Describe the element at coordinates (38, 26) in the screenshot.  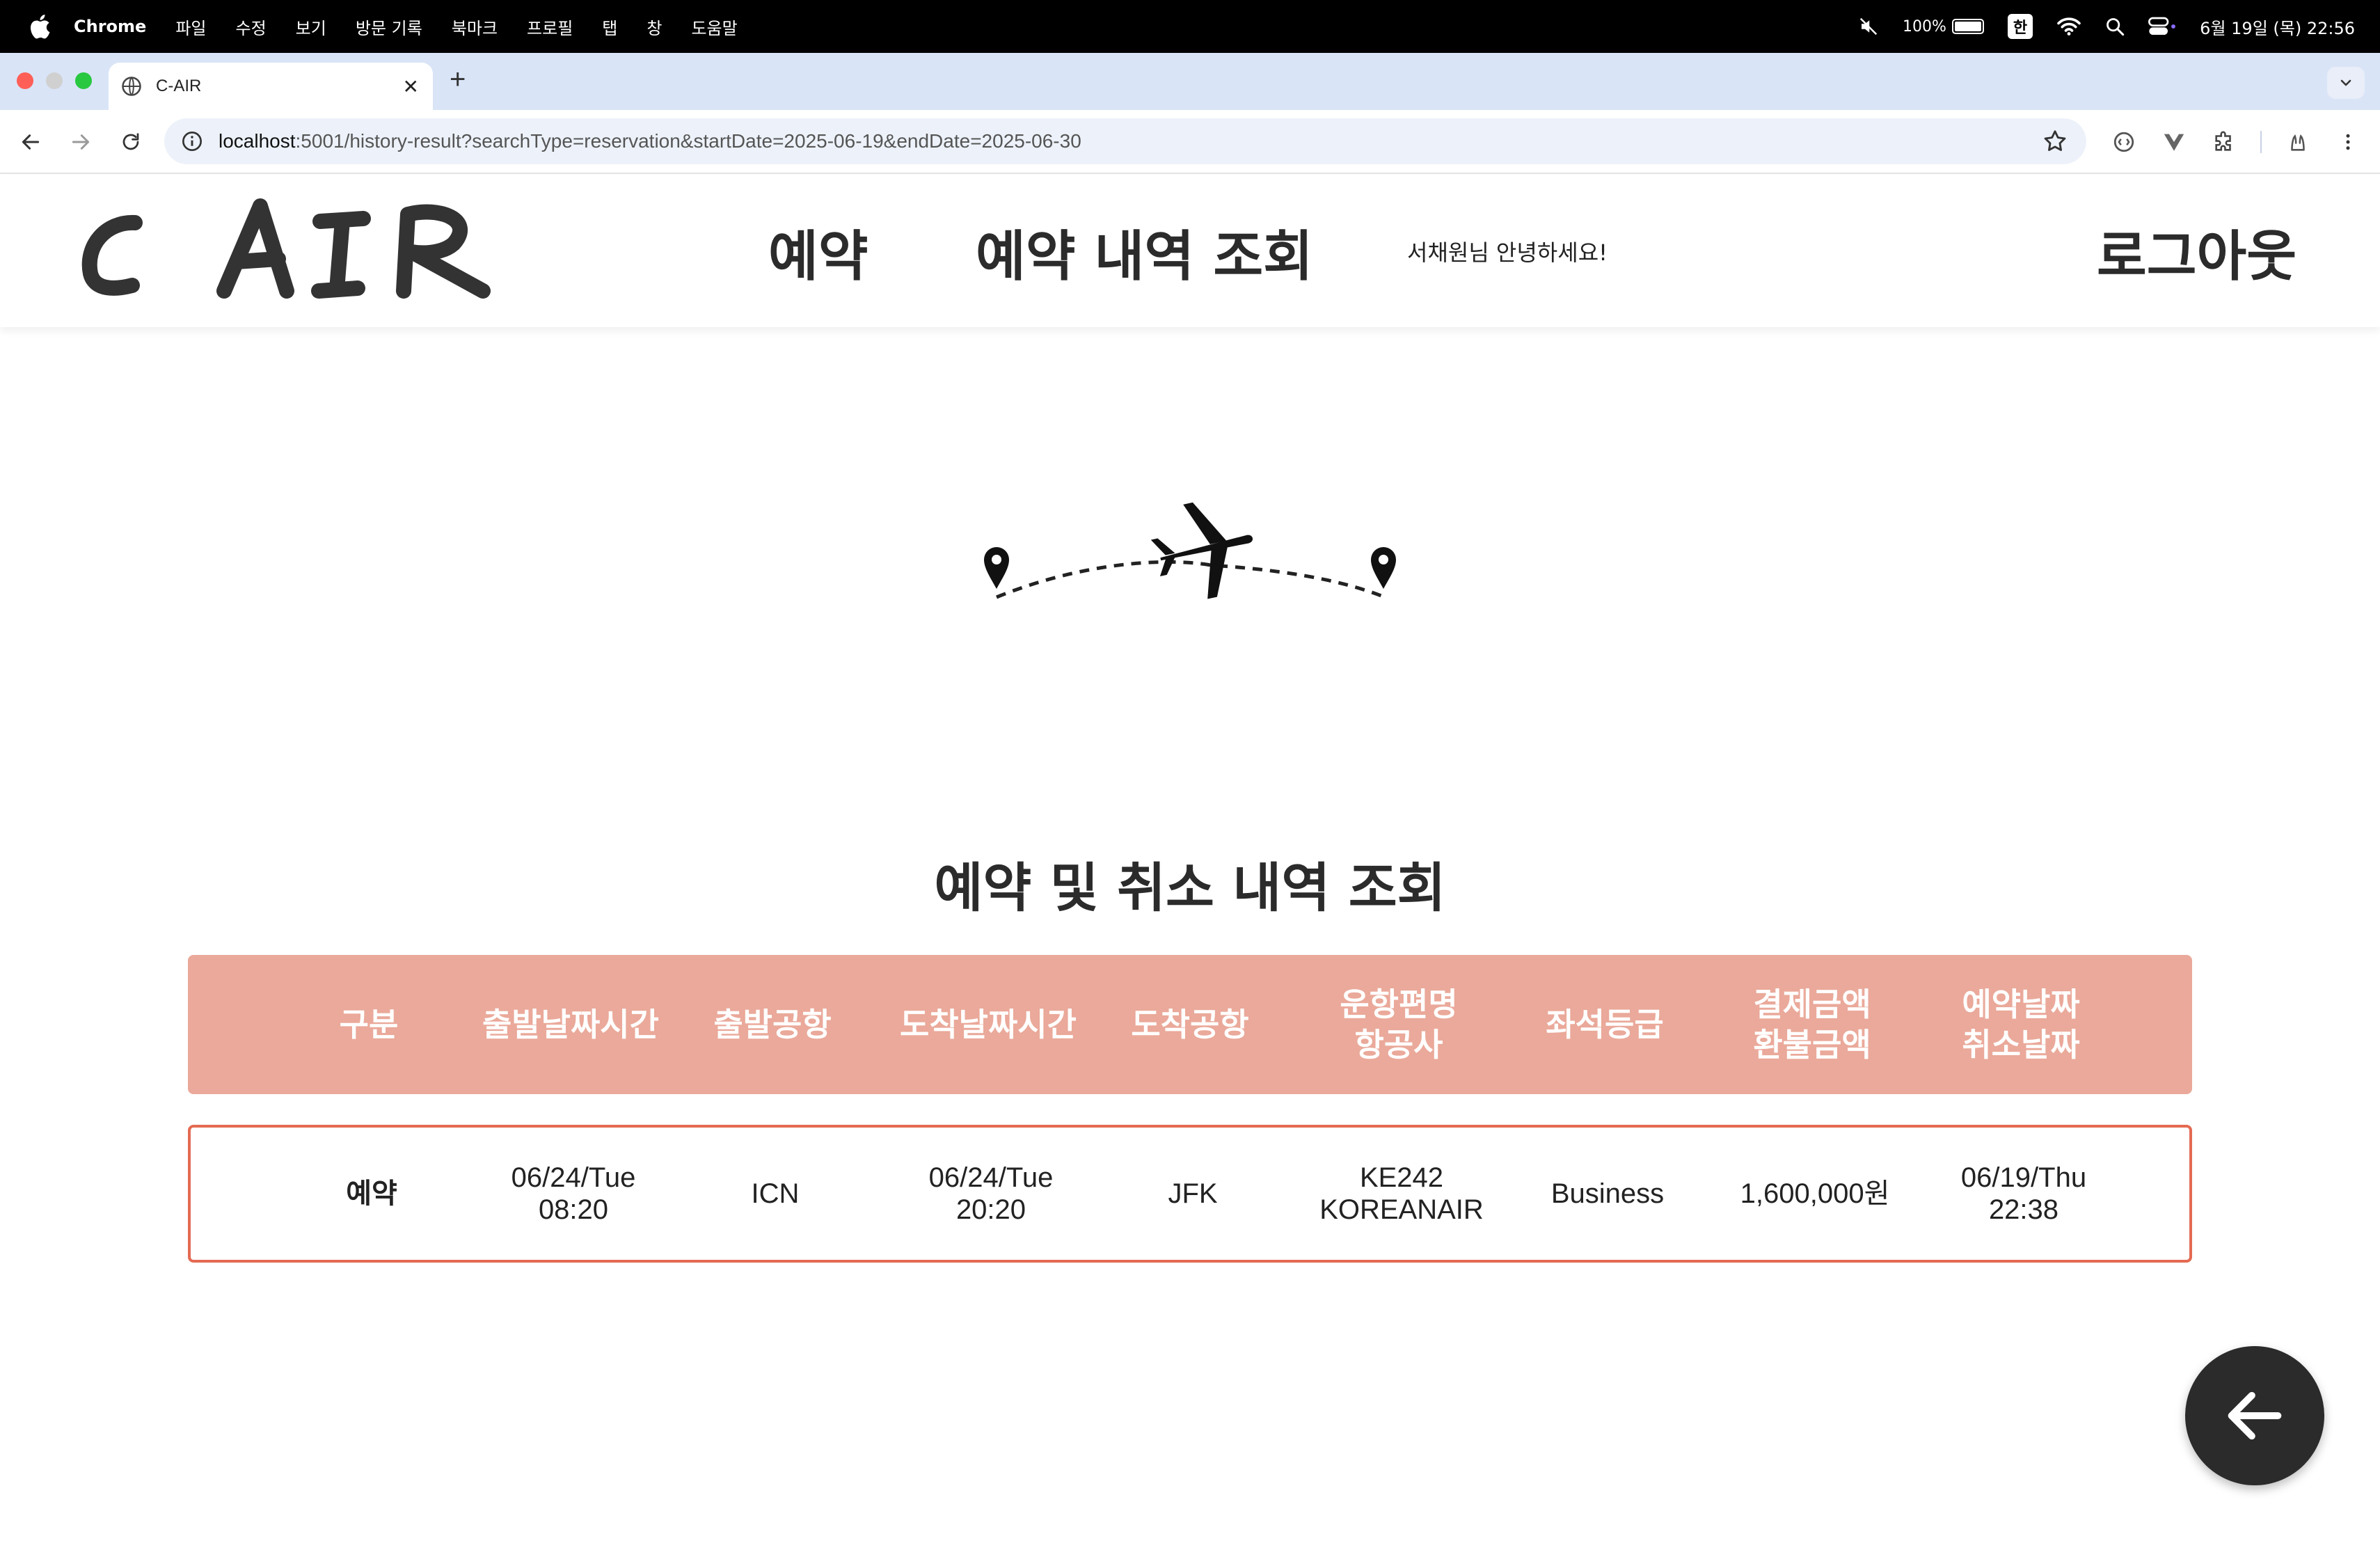
I see `apple-icon` at that location.